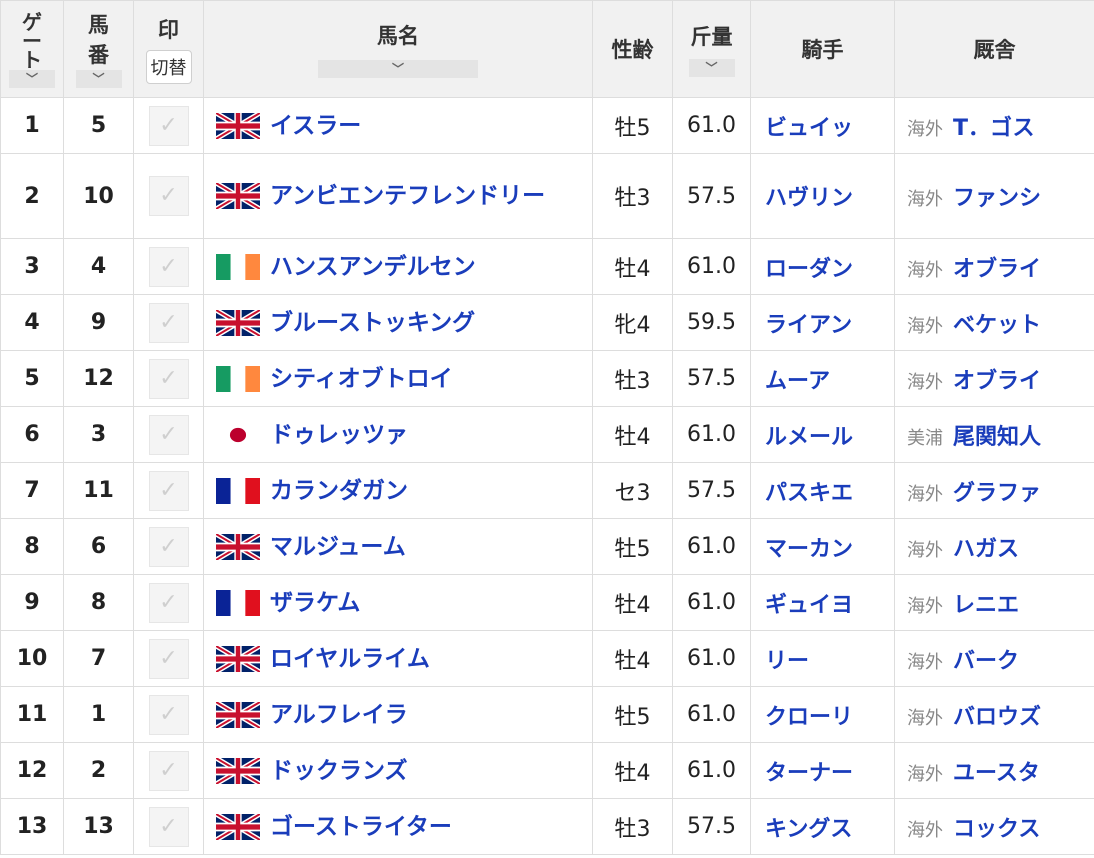 The height and width of the screenshot is (858, 1094). Describe the element at coordinates (711, 196) in the screenshot. I see `weight-cell: 57.5` at that location.